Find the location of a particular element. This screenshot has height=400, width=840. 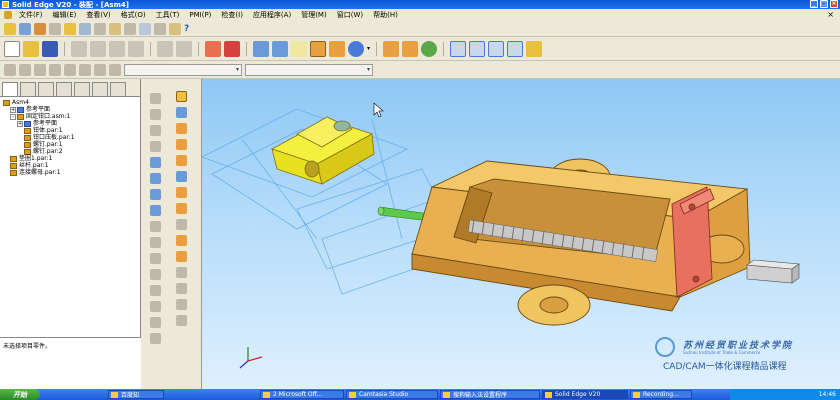

menu-inspect: 检查(I) is located at coordinates (232, 15).